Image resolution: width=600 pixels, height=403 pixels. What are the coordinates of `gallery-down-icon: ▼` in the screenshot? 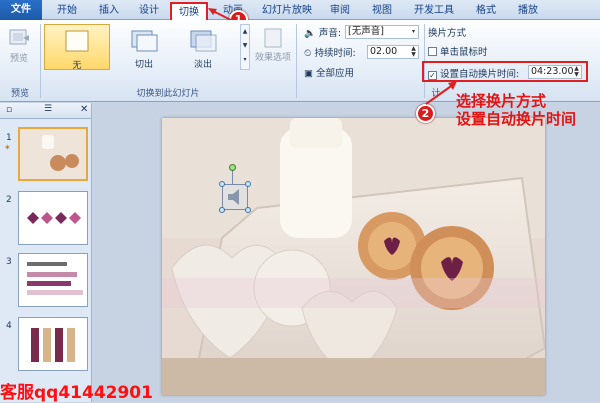 It's located at (245, 46).